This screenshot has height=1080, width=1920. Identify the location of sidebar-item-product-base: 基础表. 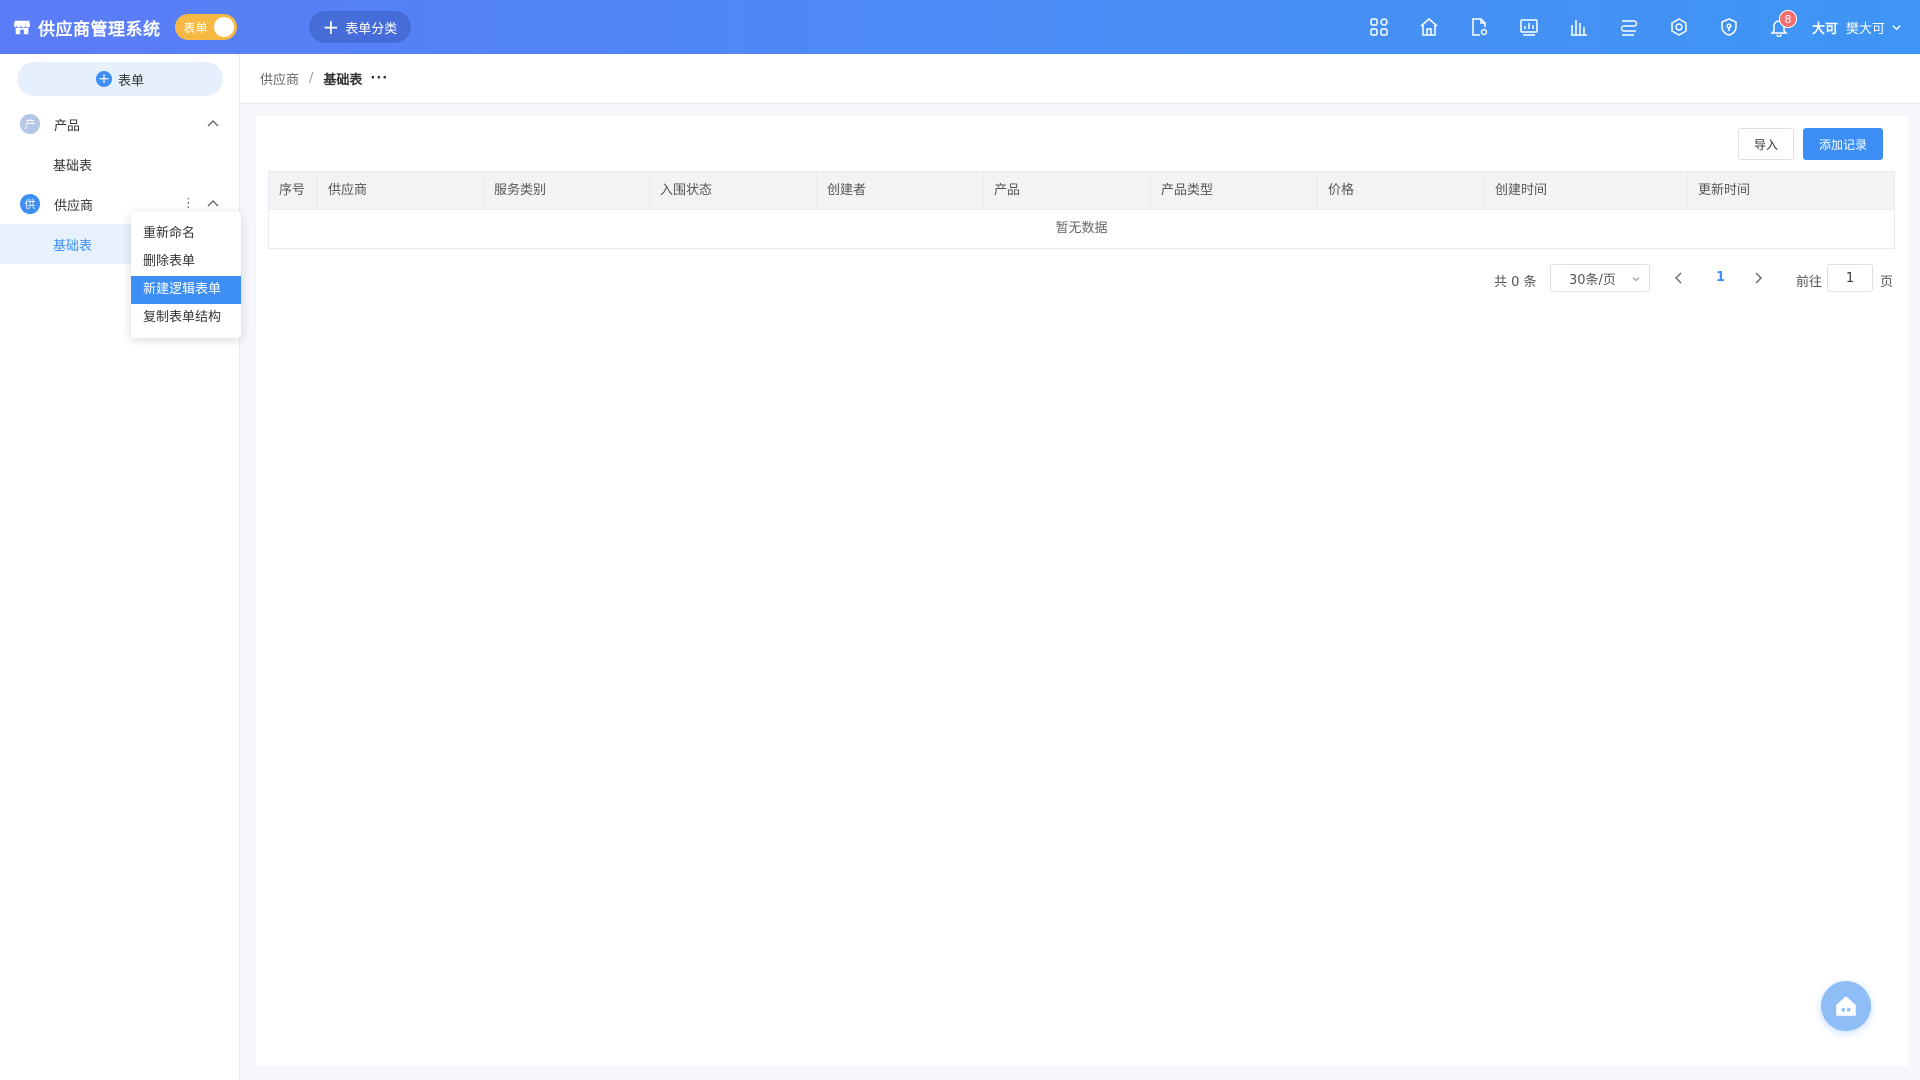
(120, 164).